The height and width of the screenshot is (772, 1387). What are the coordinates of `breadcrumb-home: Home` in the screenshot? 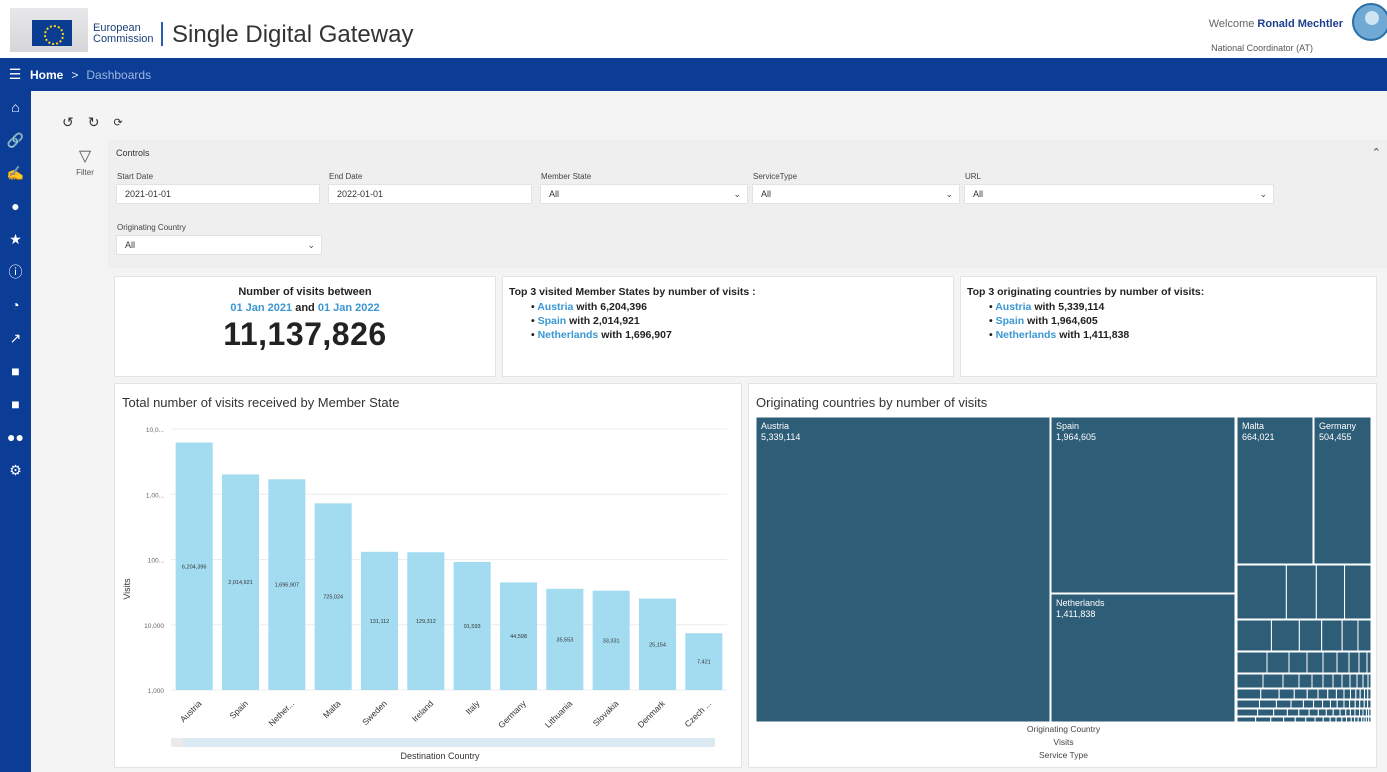 It's located at (46, 75).